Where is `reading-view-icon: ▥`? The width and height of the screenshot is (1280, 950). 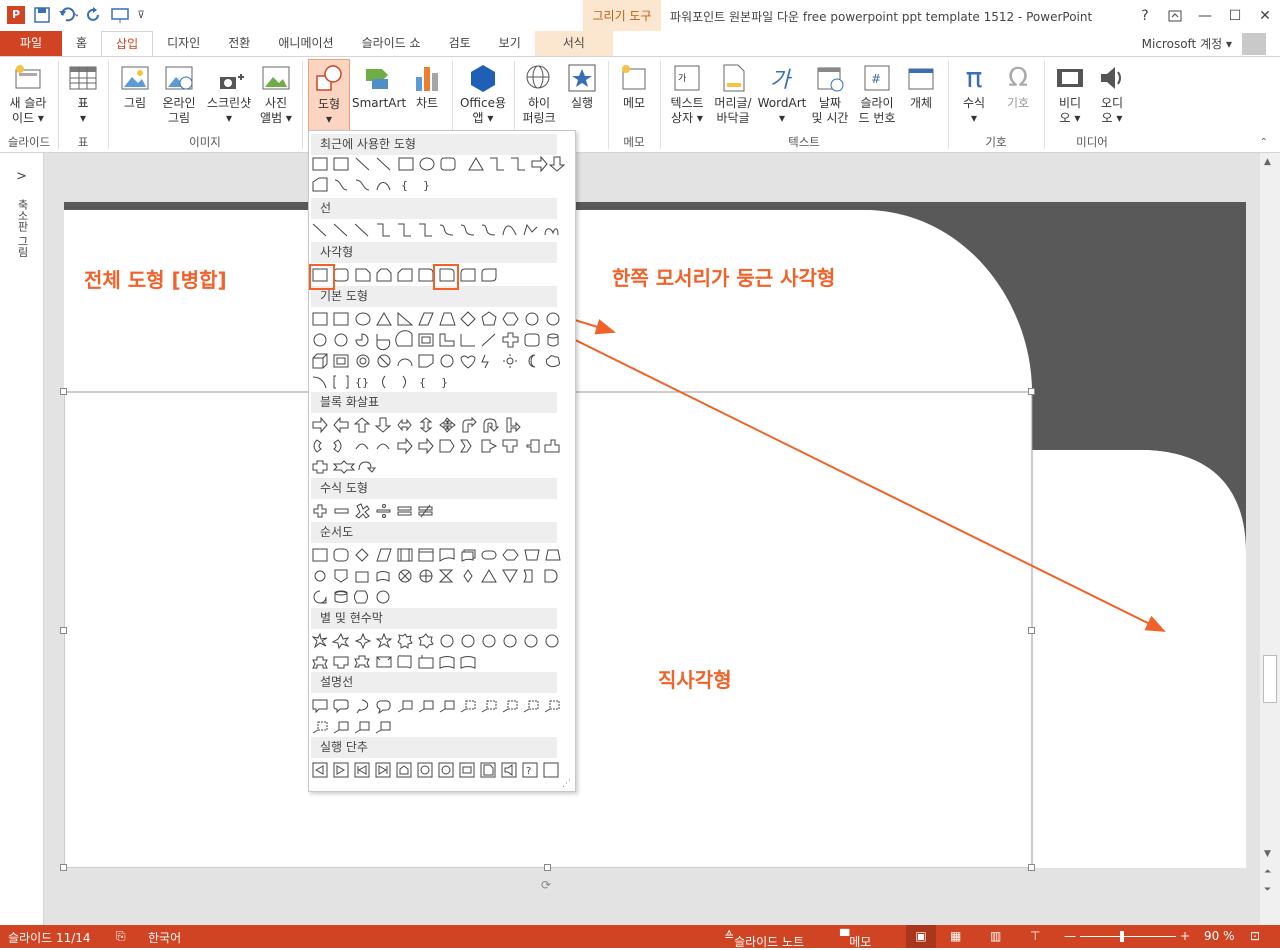 reading-view-icon: ▥ is located at coordinates (995, 936).